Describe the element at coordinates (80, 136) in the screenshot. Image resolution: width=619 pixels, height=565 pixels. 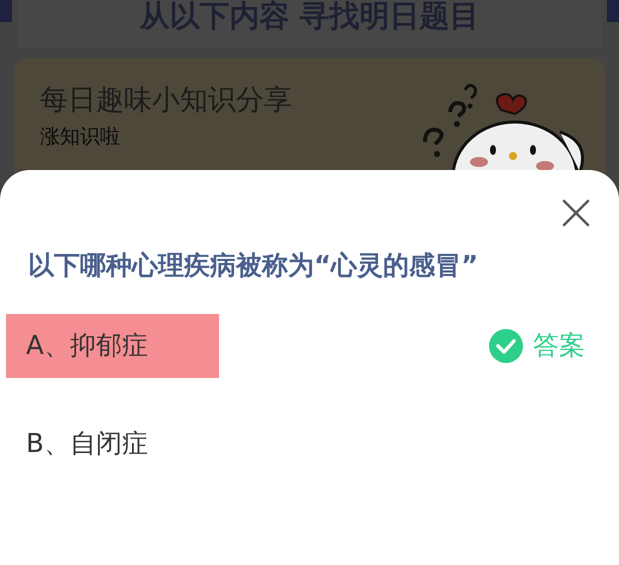
I see `card-subtitle: 涨知识啦` at that location.